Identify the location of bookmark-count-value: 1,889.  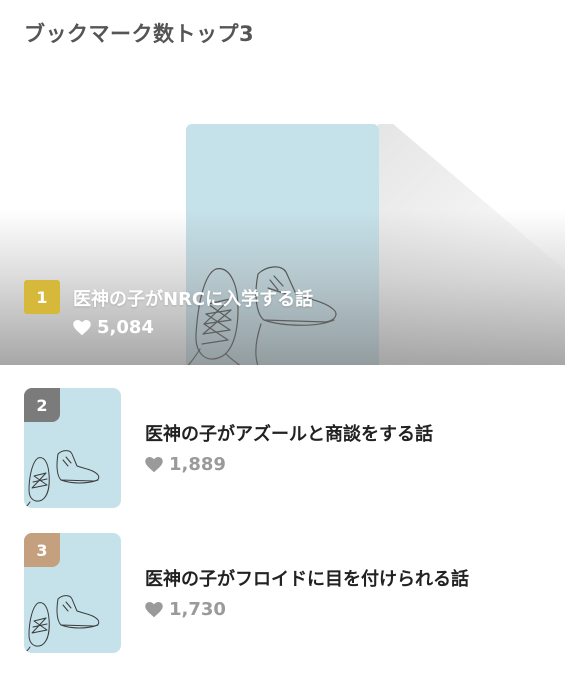
(197, 464).